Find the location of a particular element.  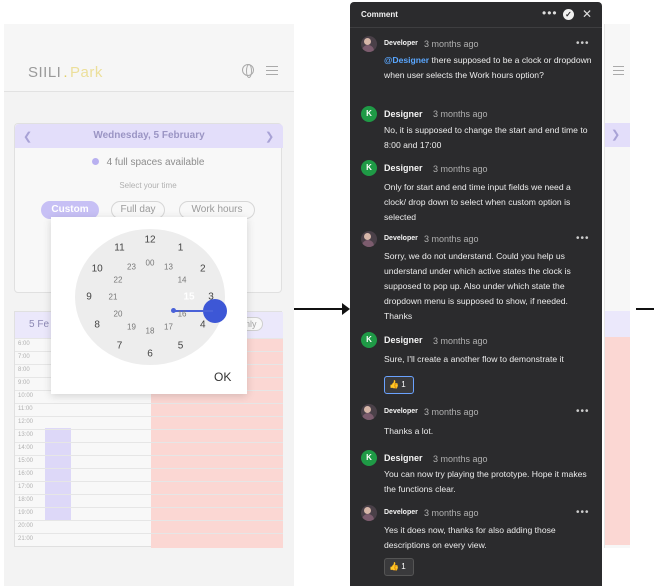

clock-hour: 3 is located at coordinates (211, 297).